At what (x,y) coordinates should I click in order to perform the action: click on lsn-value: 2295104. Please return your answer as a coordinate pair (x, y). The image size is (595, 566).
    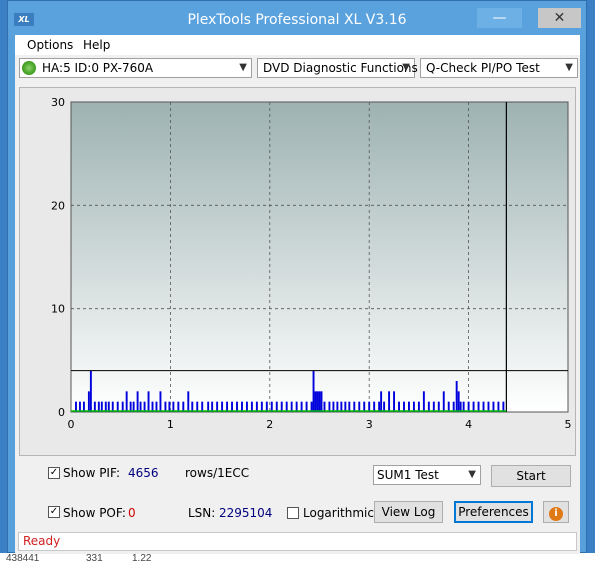
    Looking at the image, I should click on (246, 513).